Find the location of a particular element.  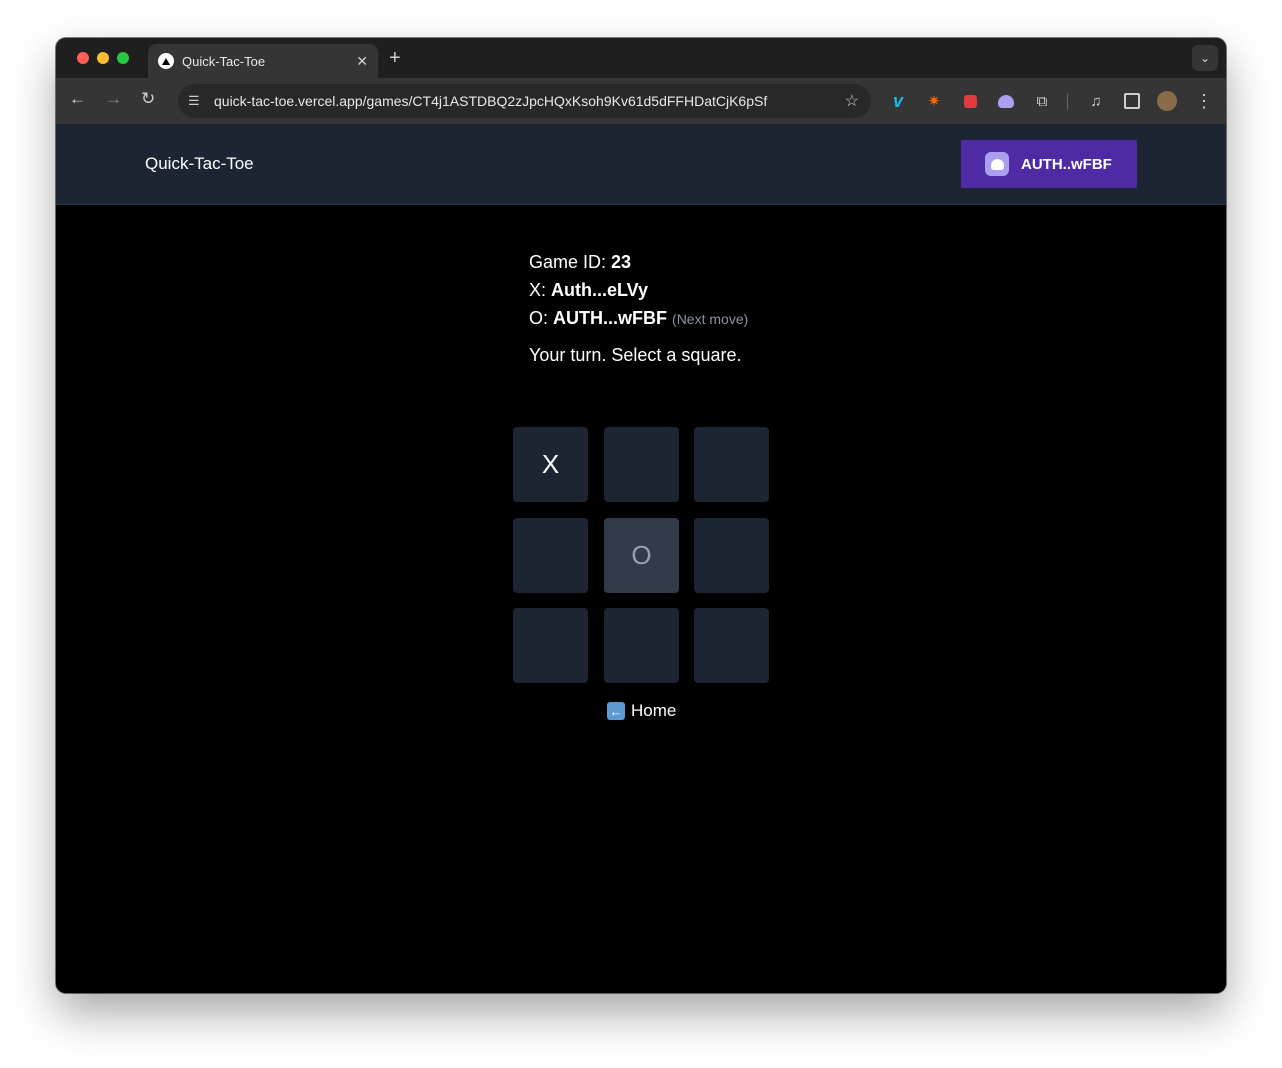

vimeo-icon: v is located at coordinates (898, 101).